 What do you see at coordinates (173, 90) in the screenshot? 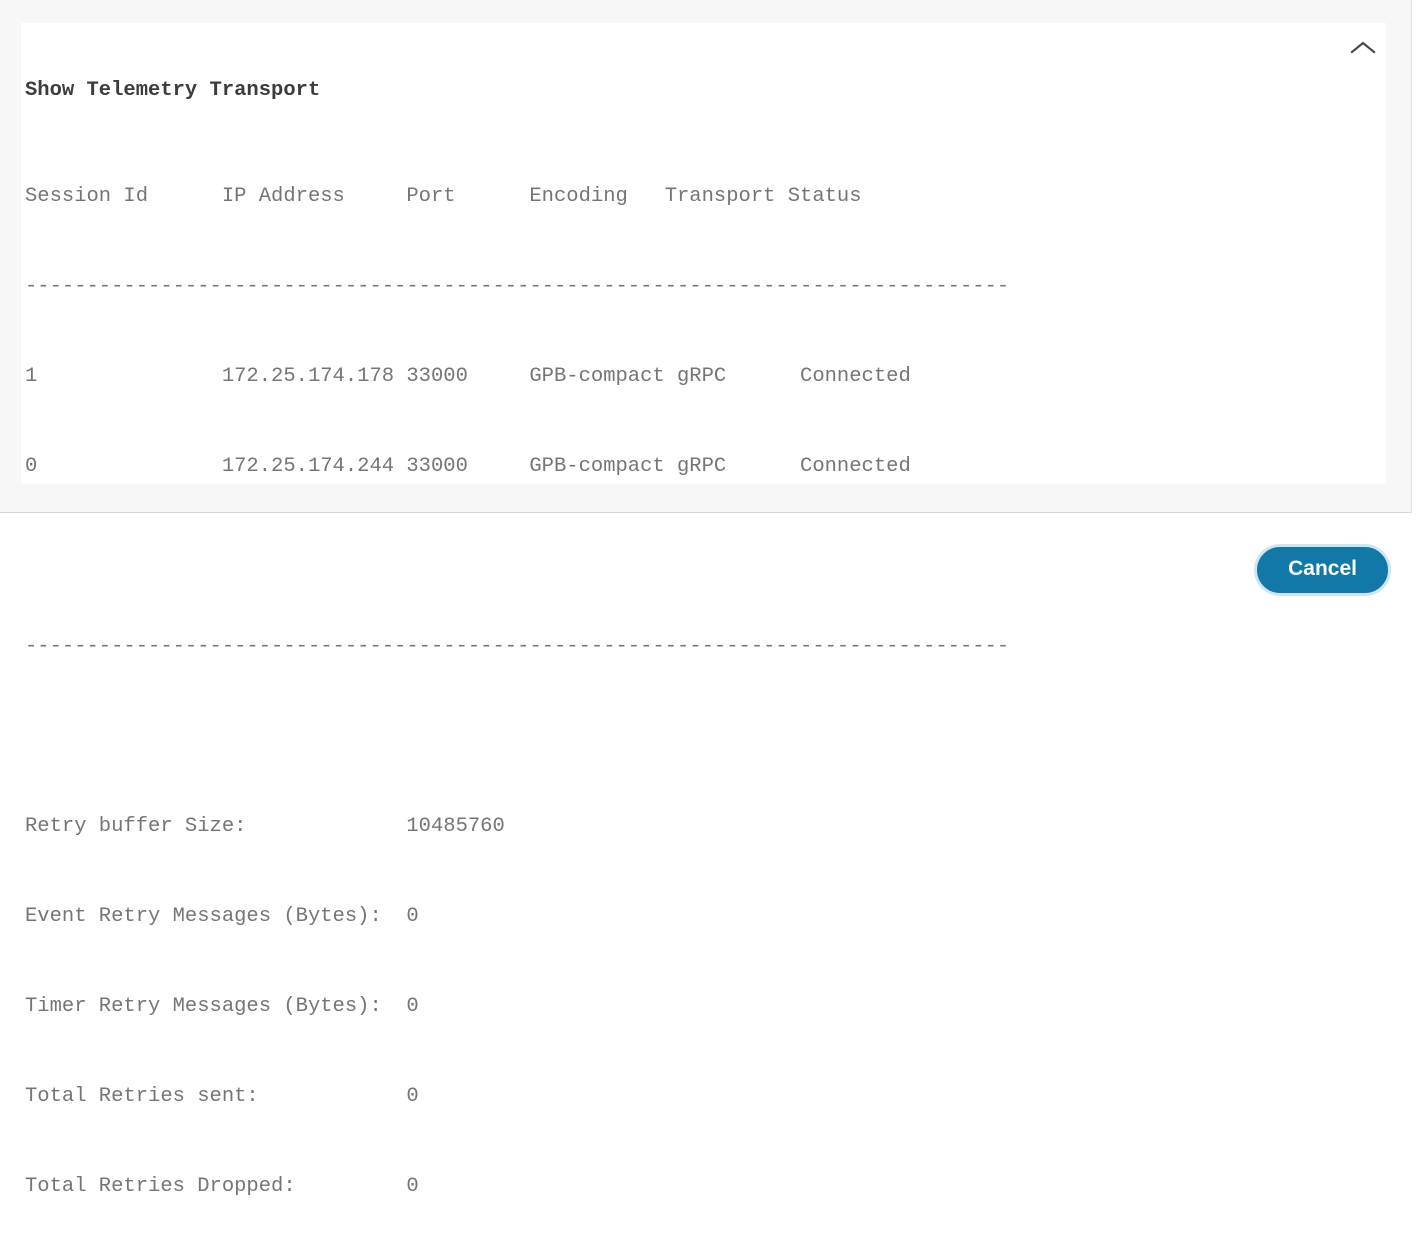
I see `console-title: Show Telemetry Transport` at bounding box center [173, 90].